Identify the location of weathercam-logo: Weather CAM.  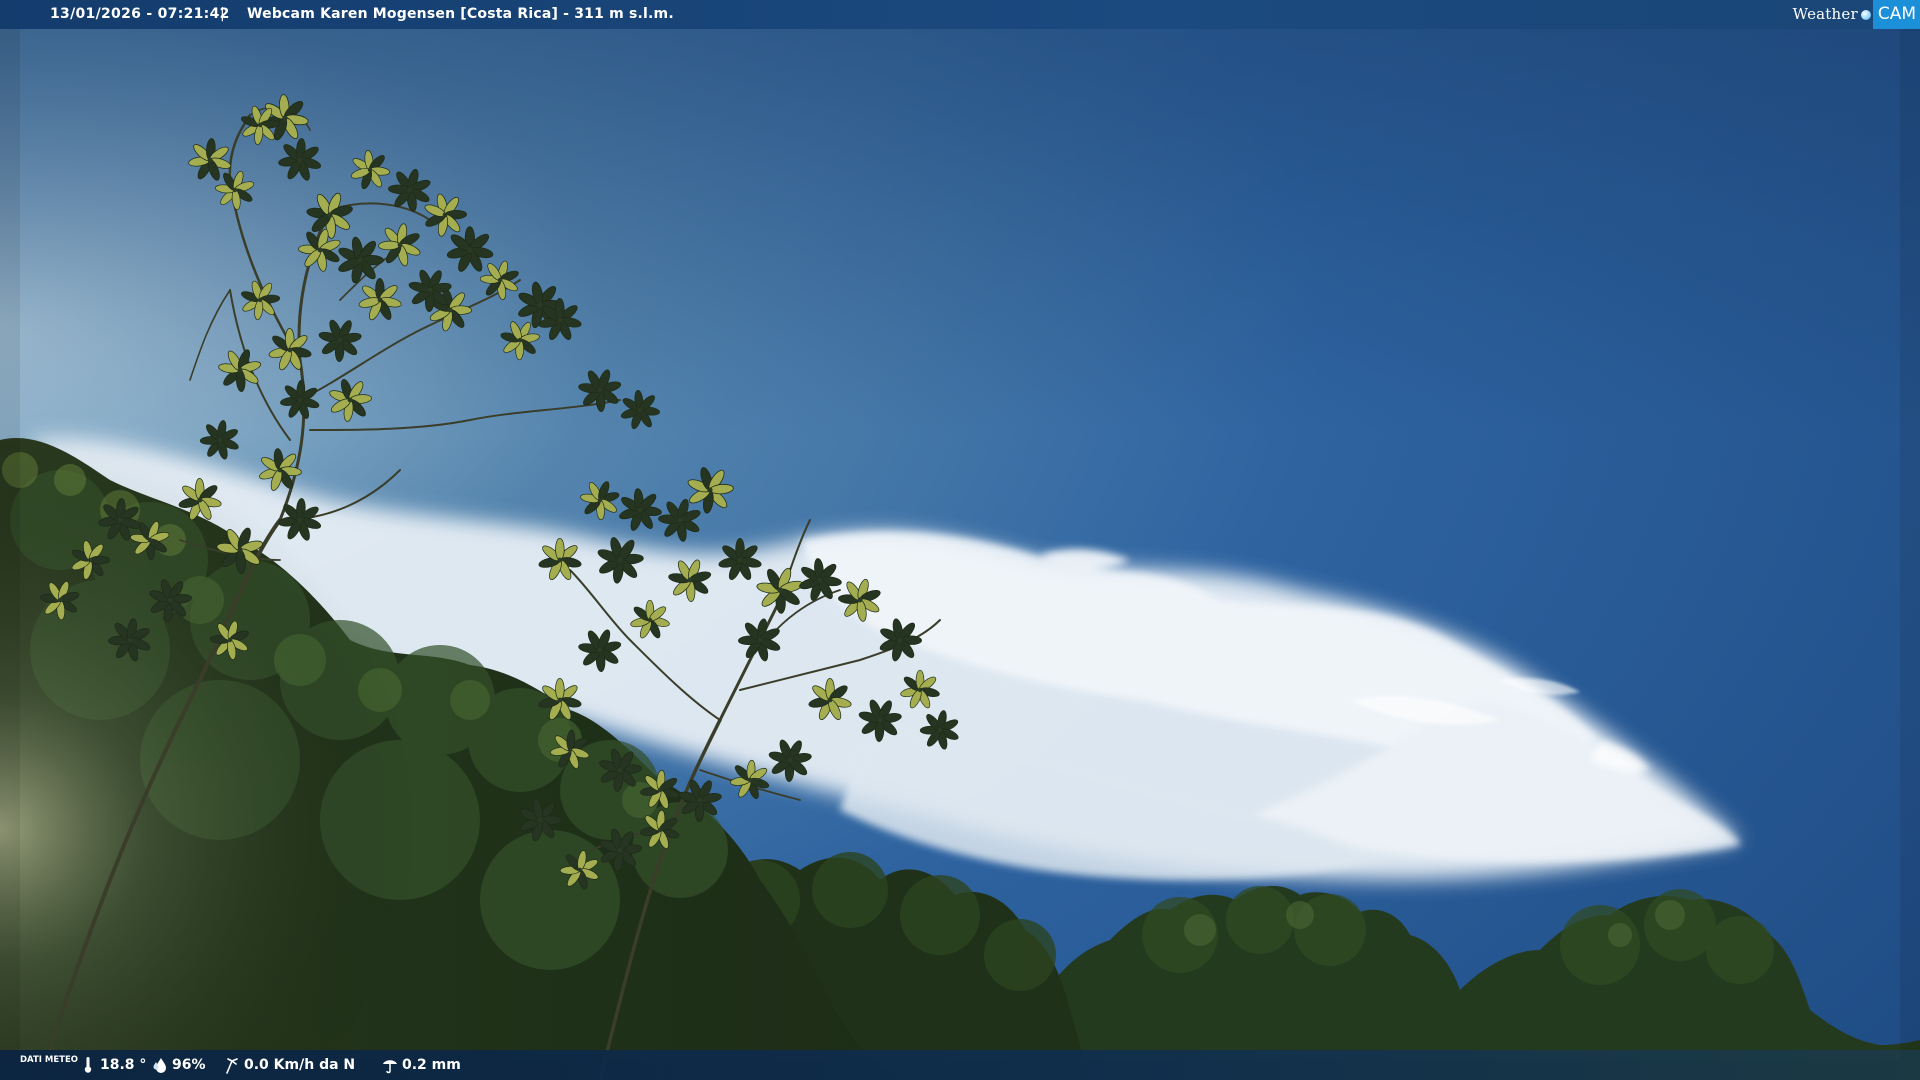
(1856, 14).